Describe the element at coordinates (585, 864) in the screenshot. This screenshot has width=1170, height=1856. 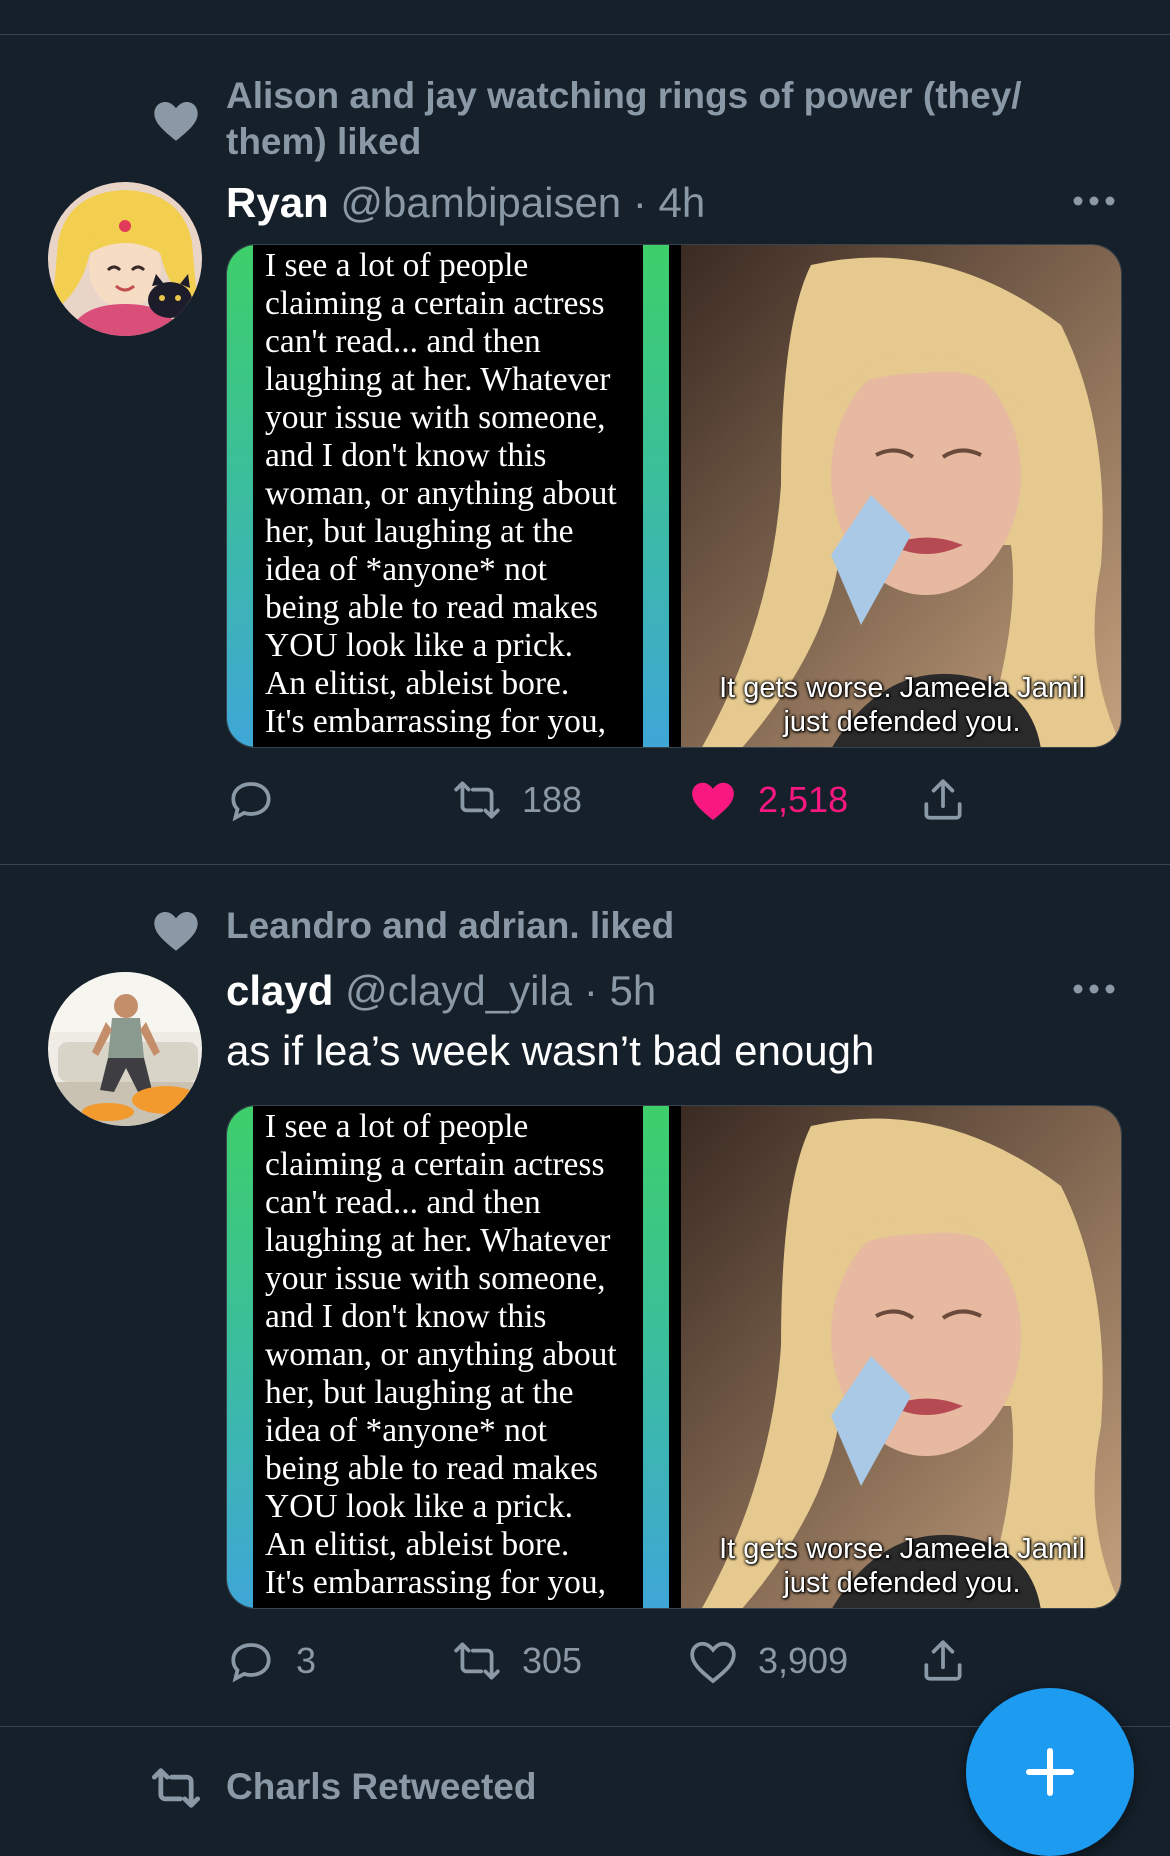
I see `tweet-divider` at that location.